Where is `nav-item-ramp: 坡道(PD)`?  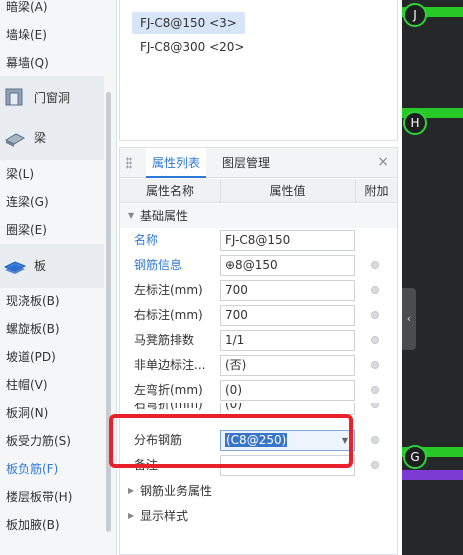
nav-item-ramp: 坡道(PD) is located at coordinates (52, 357).